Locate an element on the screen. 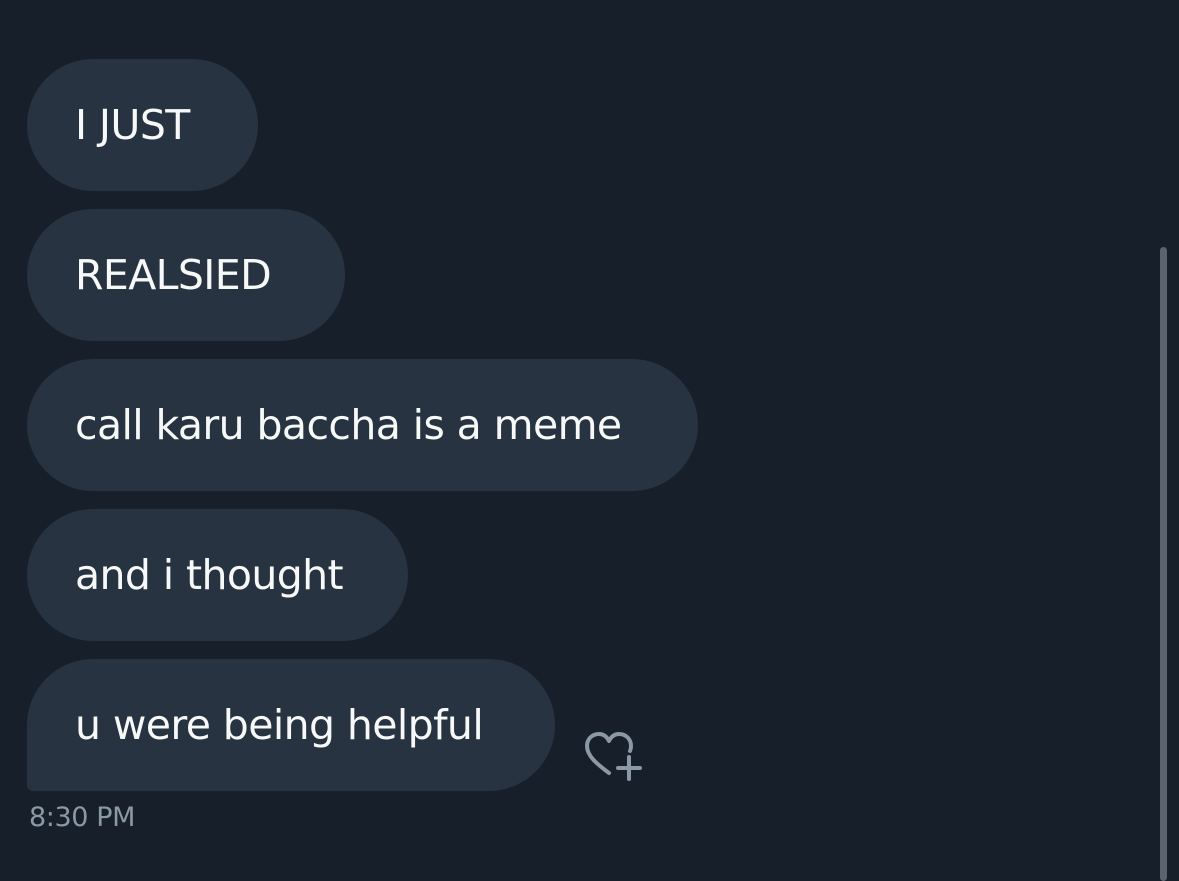  message-text: u were being helpful is located at coordinates (279, 725).